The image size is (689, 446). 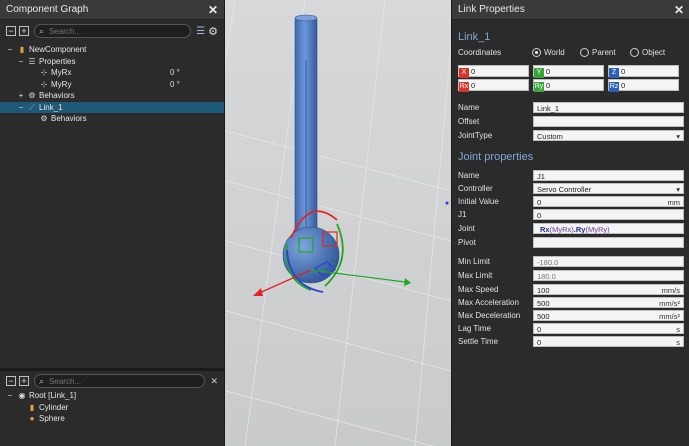 I want to click on panel-title: Component Graph, so click(x=47, y=9).